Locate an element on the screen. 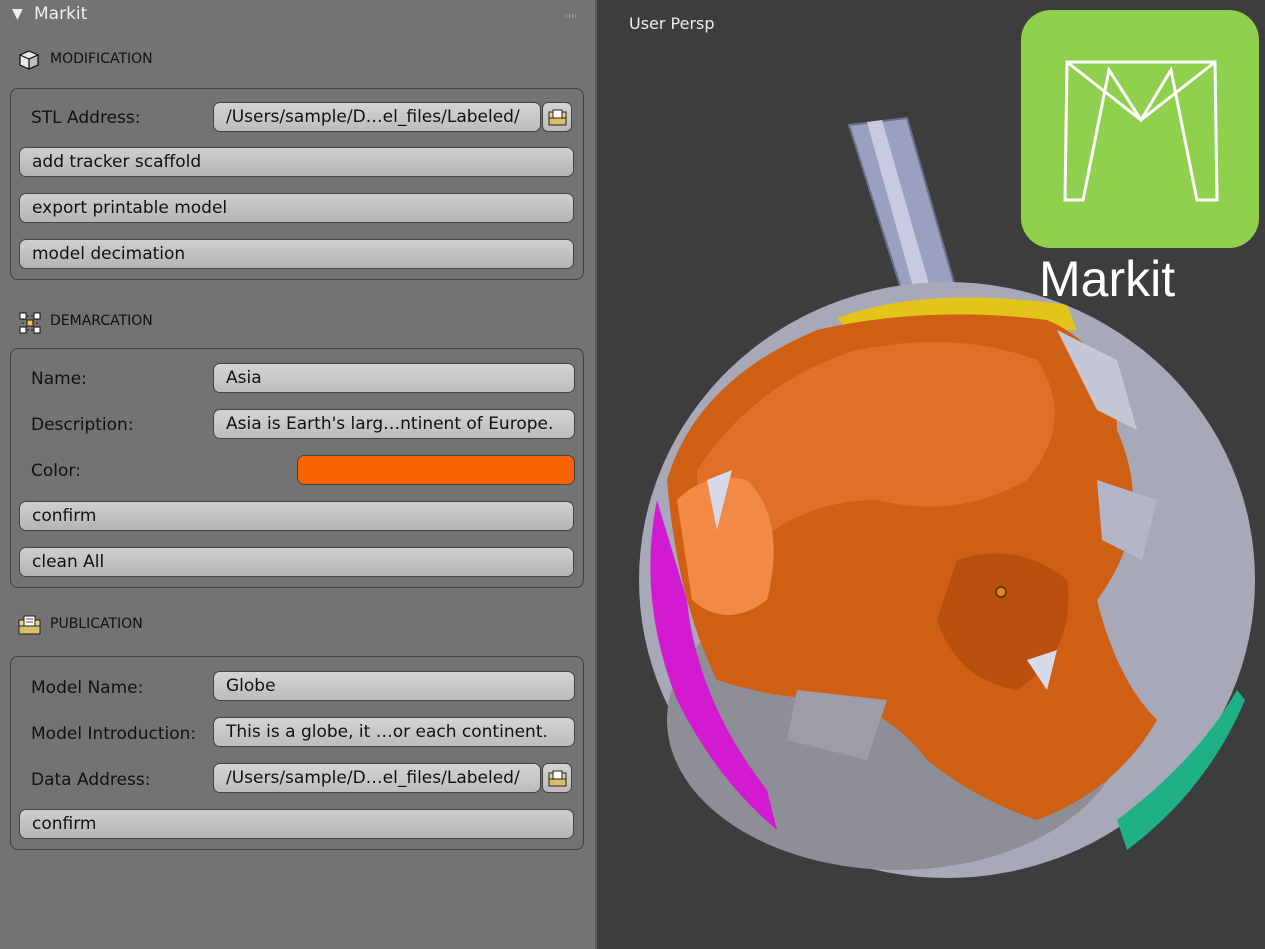 The width and height of the screenshot is (1265, 949). model-introduction-label: Model Introduction: is located at coordinates (114, 734).